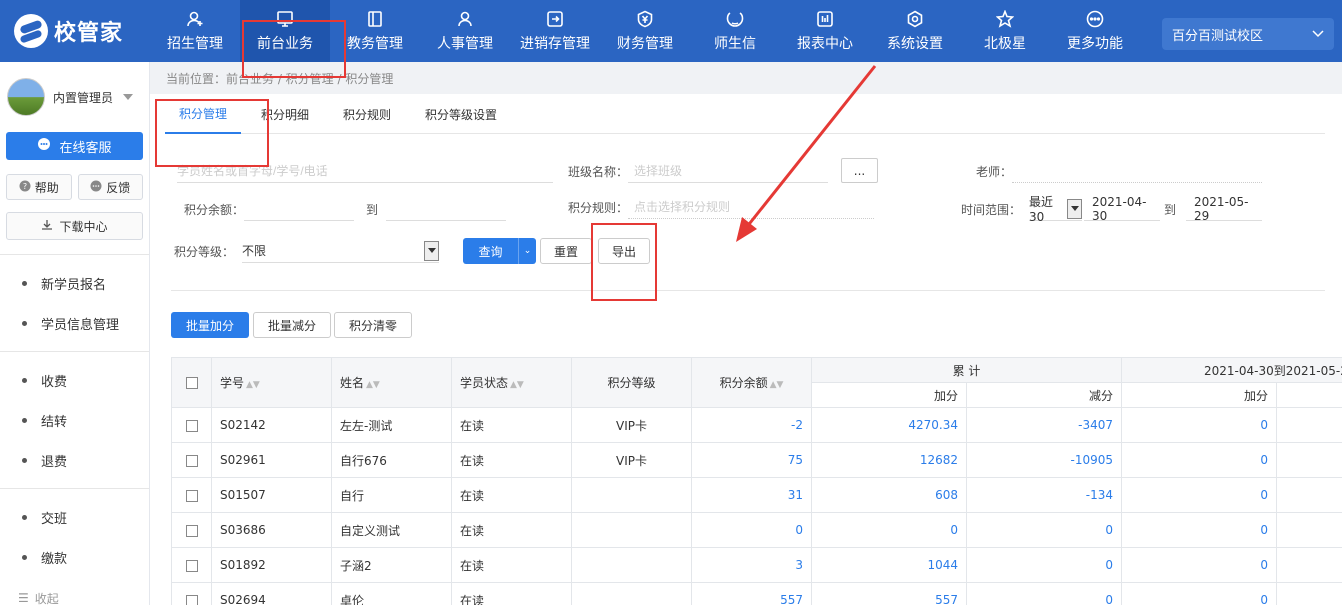 The width and height of the screenshot is (1342, 605). I want to click on feedback-button: 反馈, so click(110, 187).